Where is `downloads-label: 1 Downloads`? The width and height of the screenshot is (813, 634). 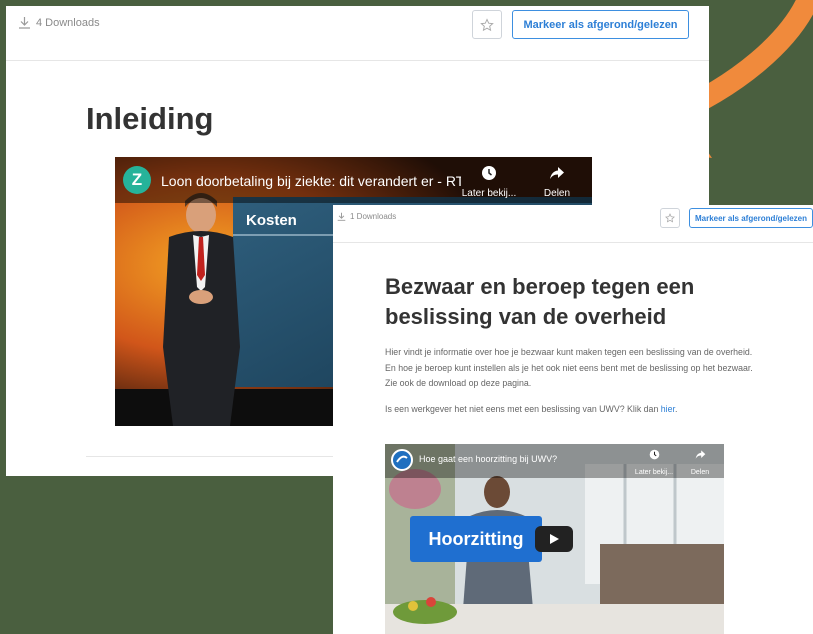 downloads-label: 1 Downloads is located at coordinates (373, 216).